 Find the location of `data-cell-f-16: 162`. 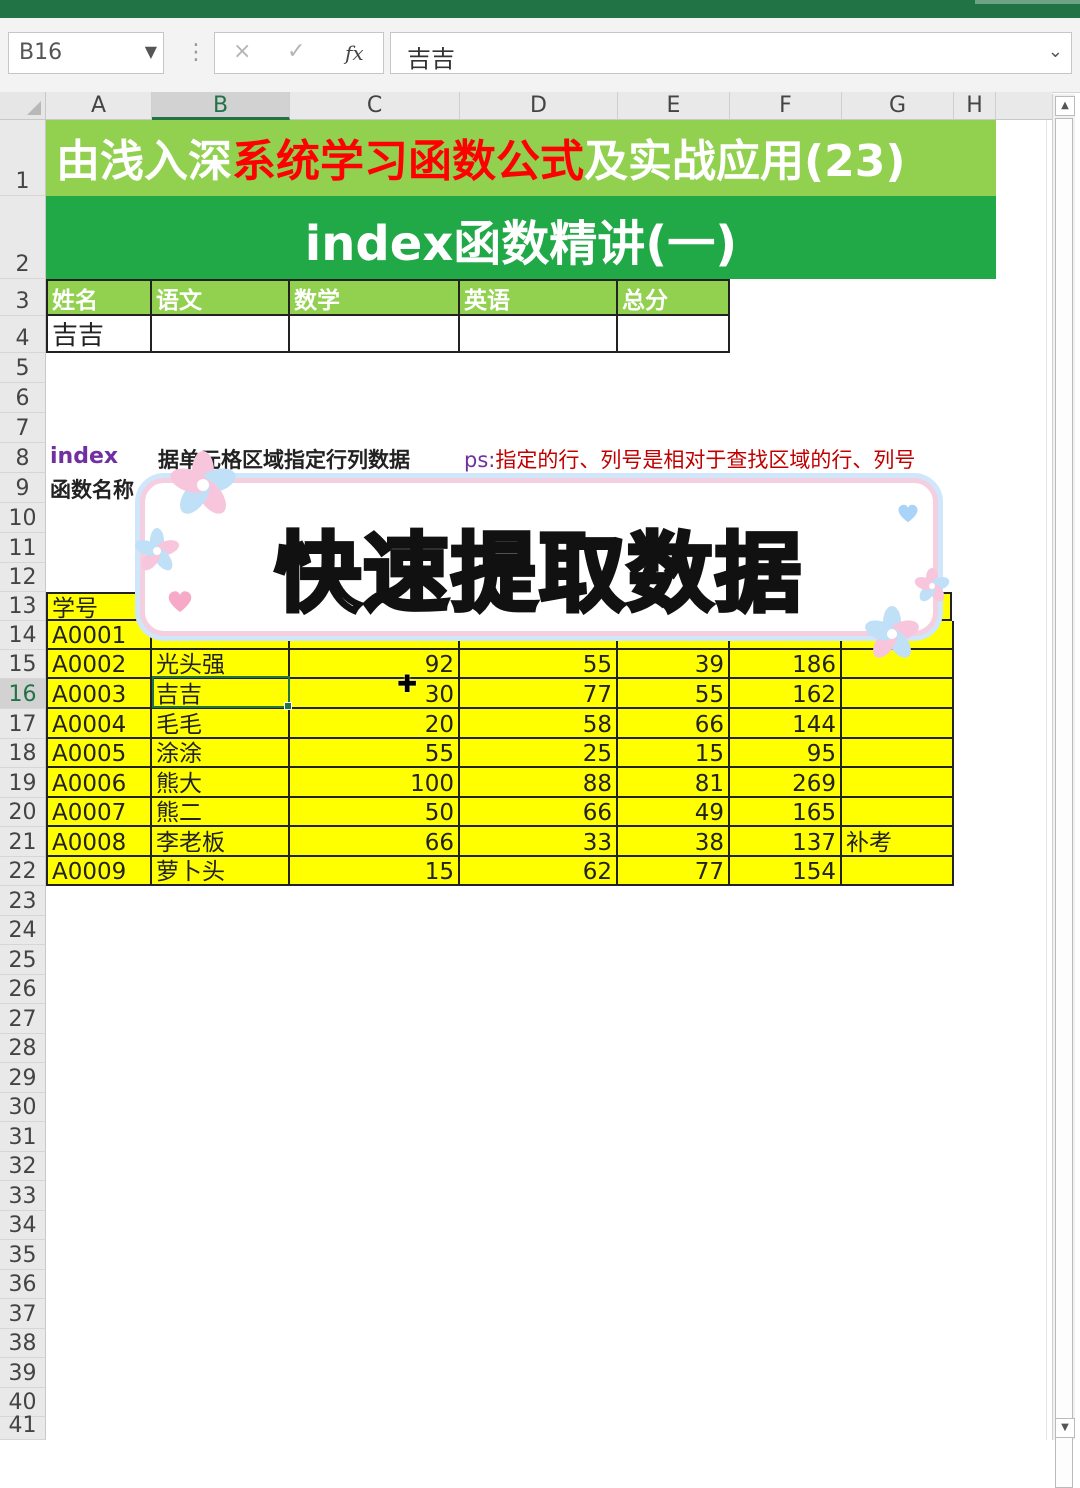

data-cell-f-16: 162 is located at coordinates (786, 694).